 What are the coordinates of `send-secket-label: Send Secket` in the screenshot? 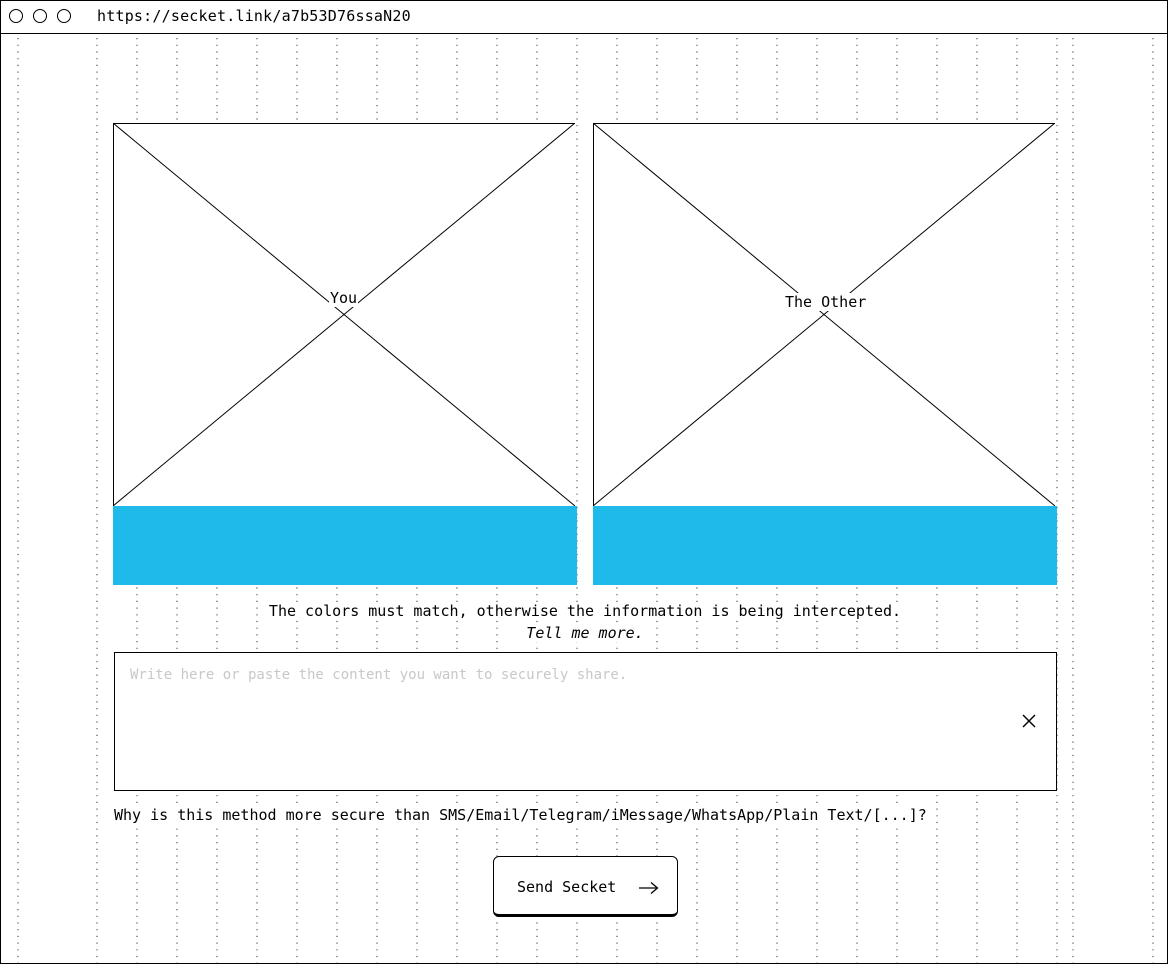 It's located at (567, 887).